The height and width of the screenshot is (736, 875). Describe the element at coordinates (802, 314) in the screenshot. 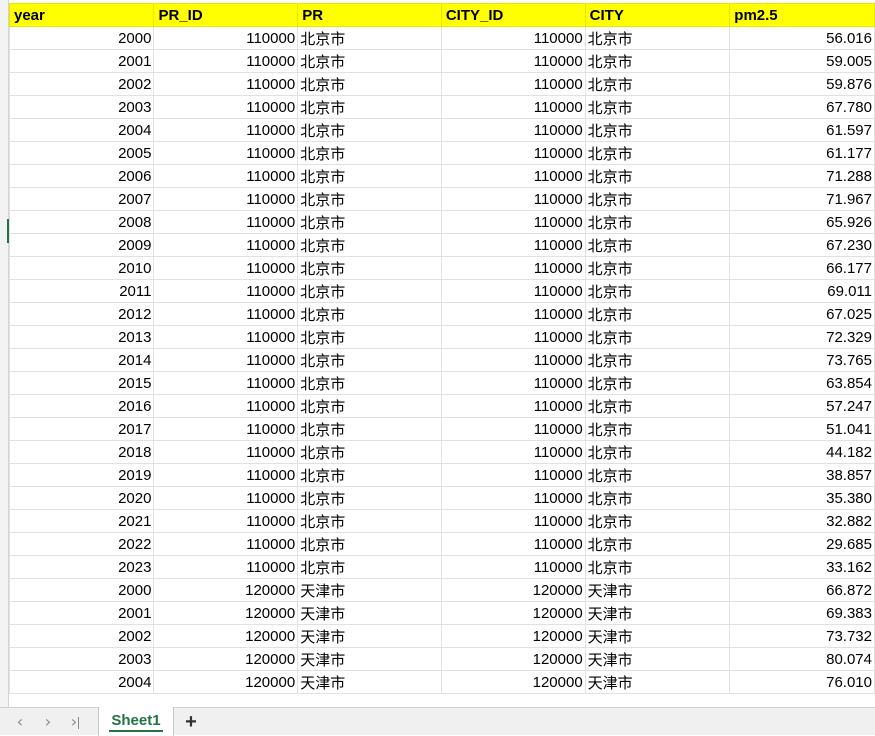

I see `table-cell: 67.025` at that location.